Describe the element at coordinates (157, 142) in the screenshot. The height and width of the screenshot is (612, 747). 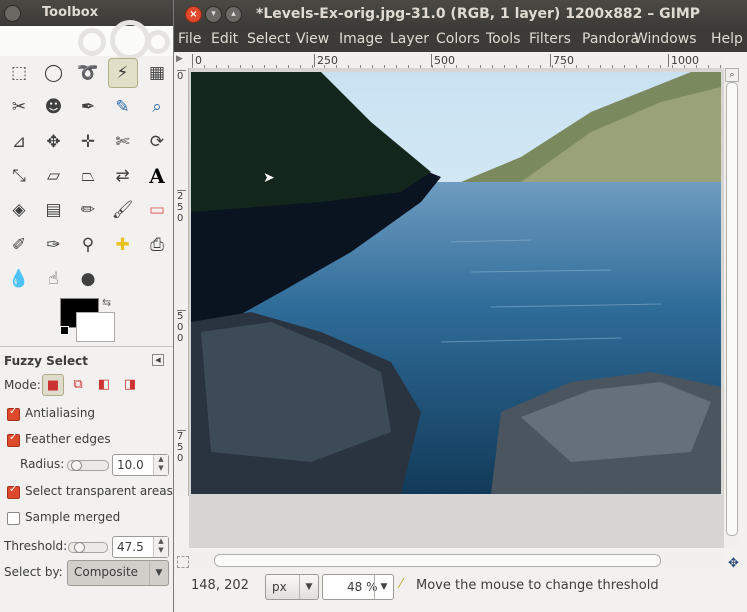
I see `rotate-icon: ⟳` at that location.